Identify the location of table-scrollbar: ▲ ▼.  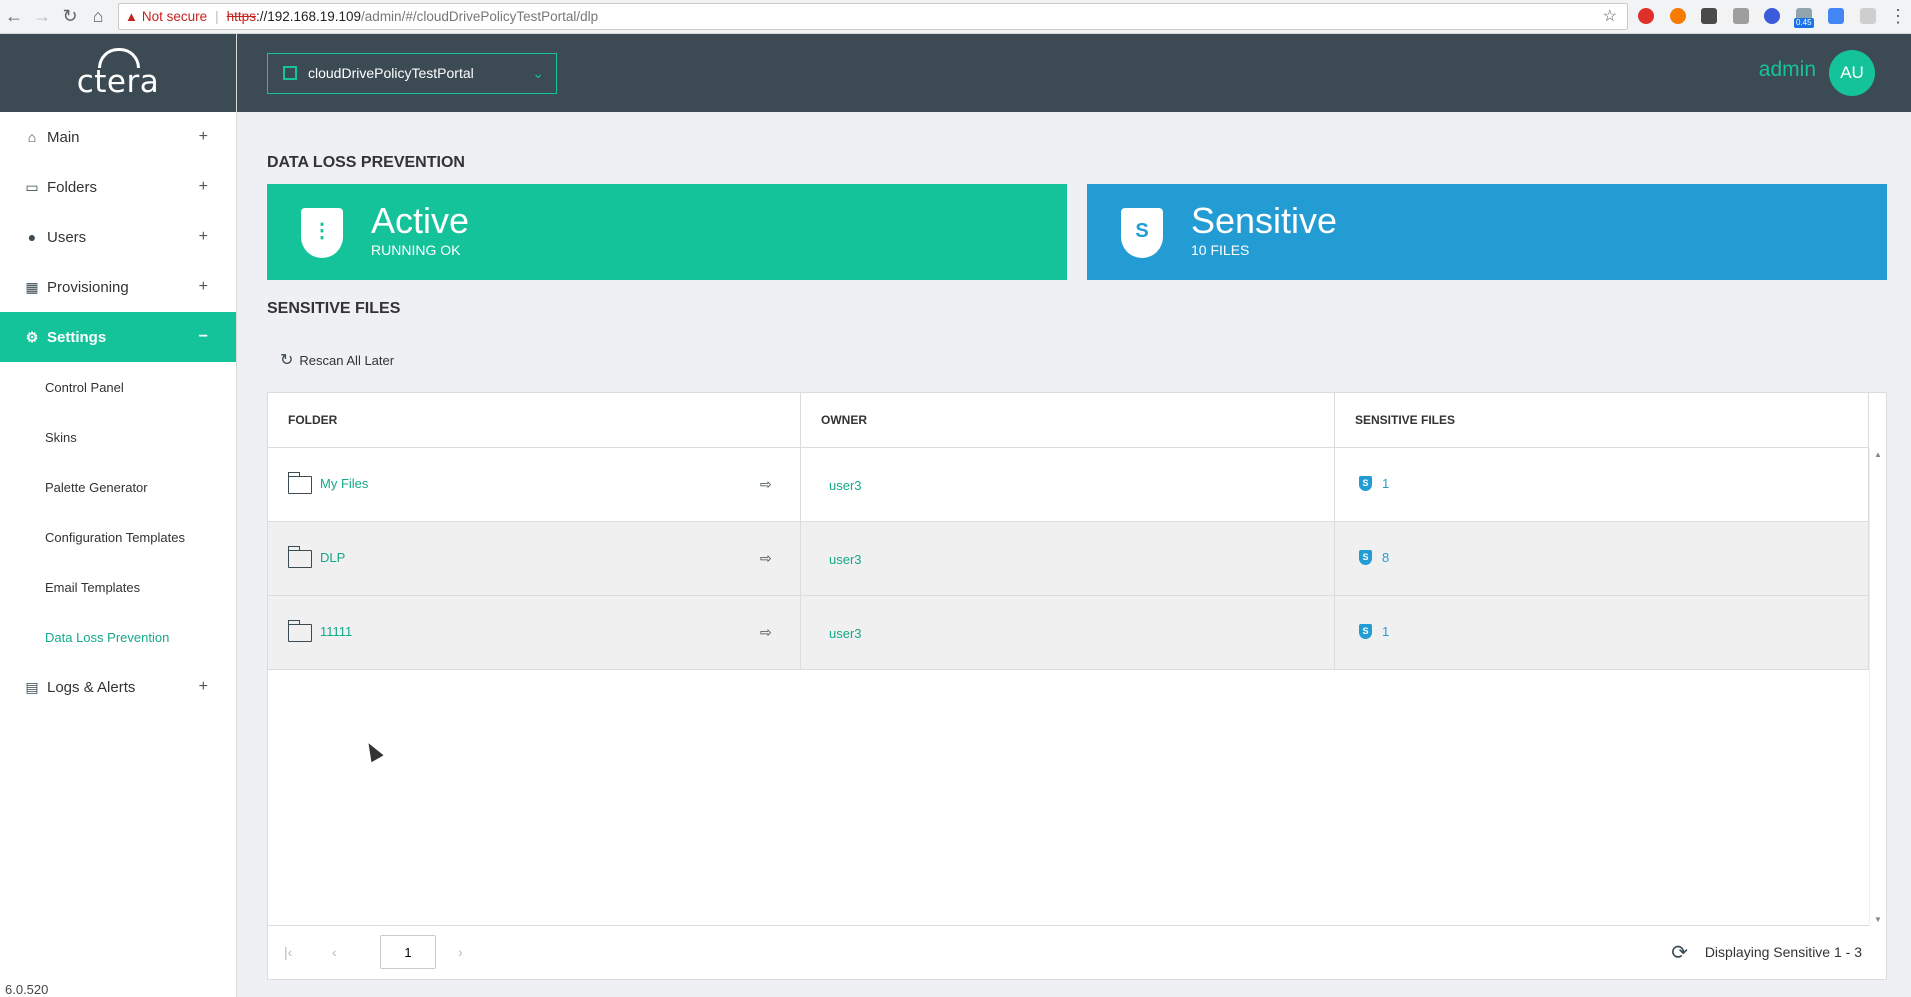
(1877, 687).